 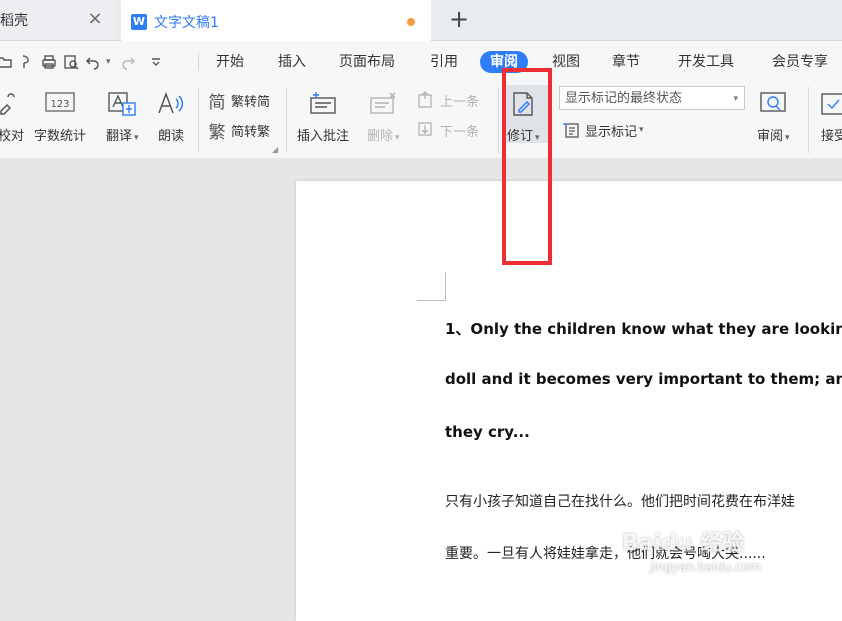 What do you see at coordinates (139, 21) in the screenshot?
I see `wps-writer-icon: W` at bounding box center [139, 21].